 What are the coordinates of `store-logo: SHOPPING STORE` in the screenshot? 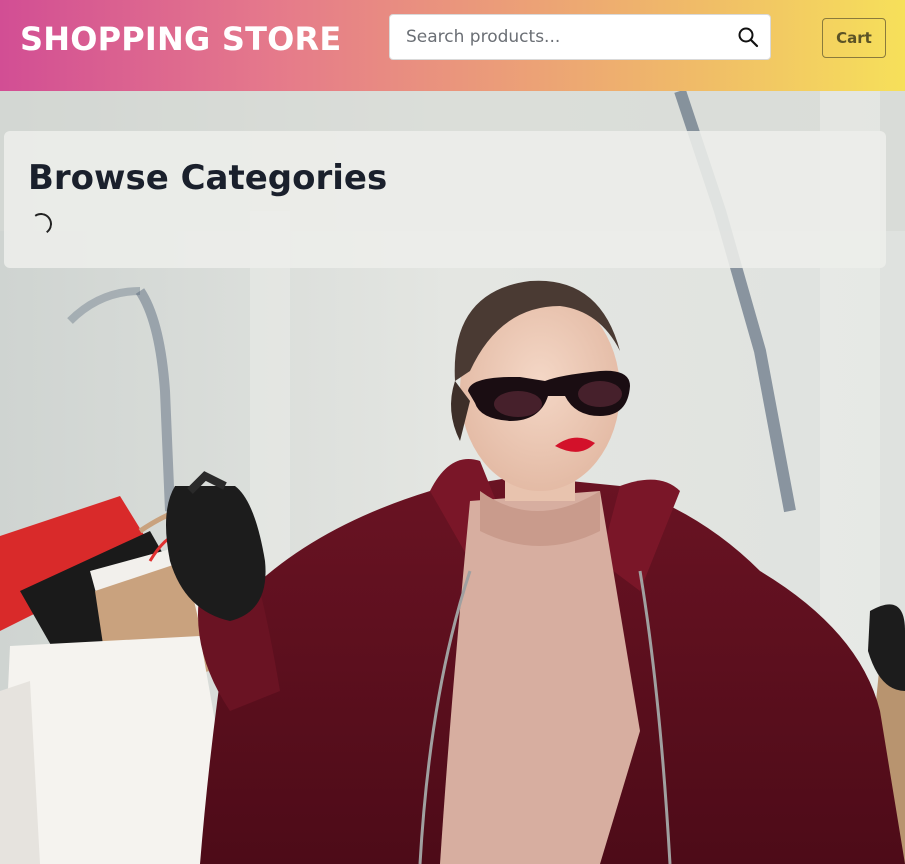 It's located at (180, 39).